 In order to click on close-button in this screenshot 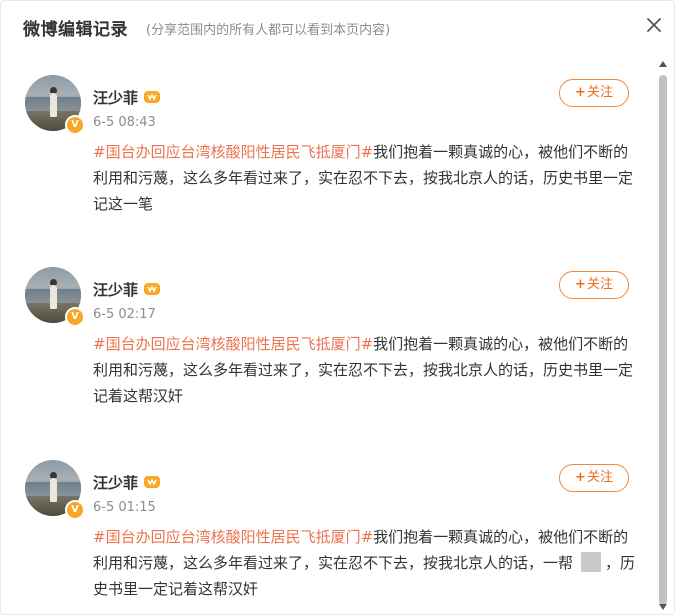, I will do `click(654, 25)`.